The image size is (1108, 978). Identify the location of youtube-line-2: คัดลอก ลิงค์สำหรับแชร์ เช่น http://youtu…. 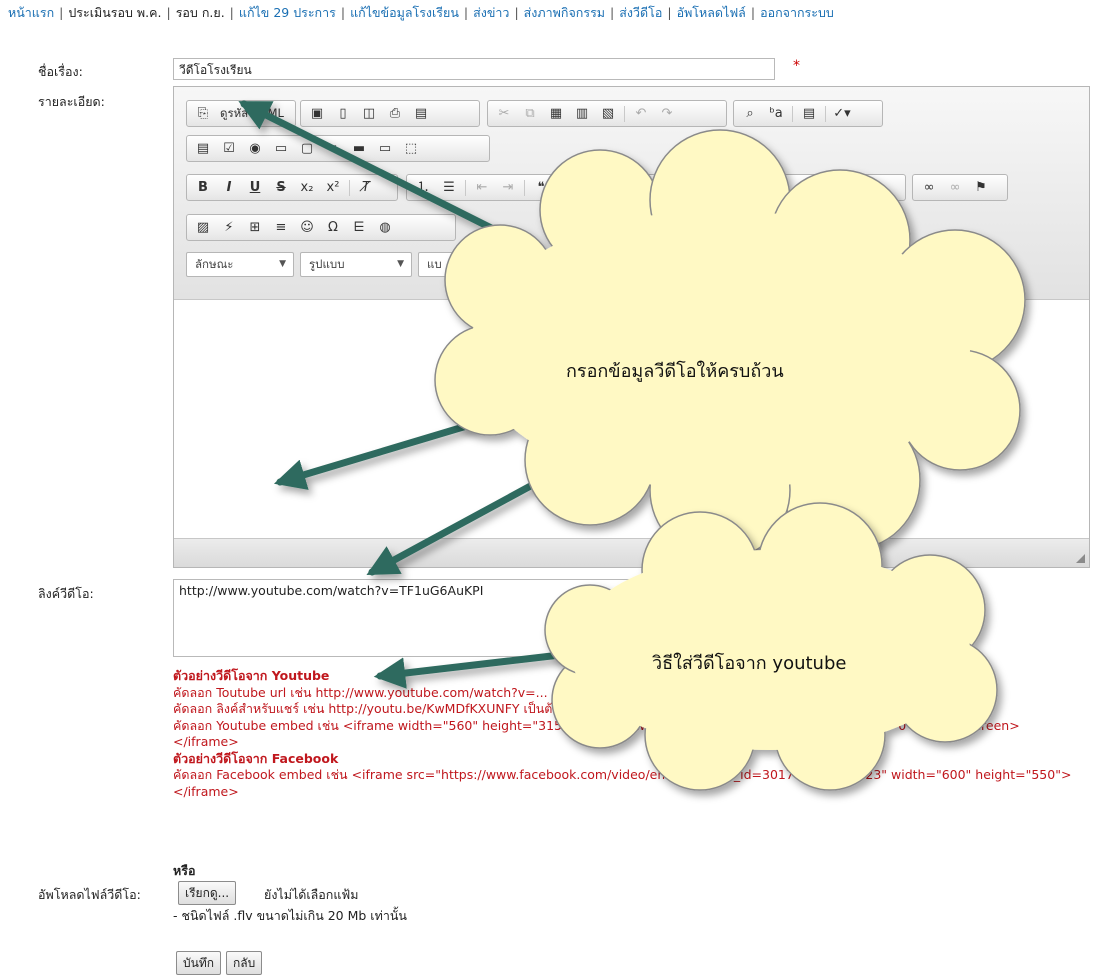
(367, 708).